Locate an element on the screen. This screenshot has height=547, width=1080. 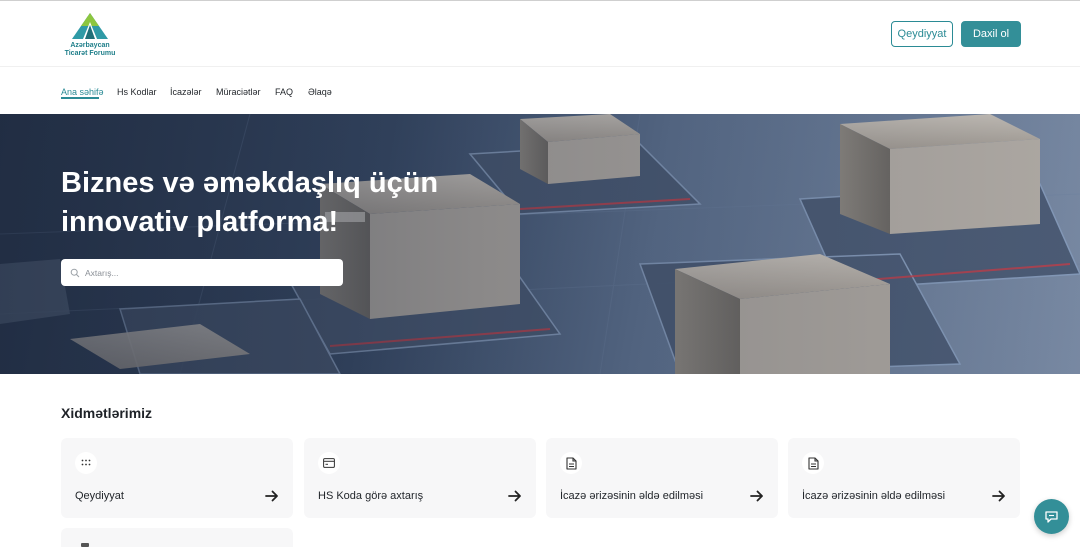
service-card-permit-application: İcazə ərizəsinin əldə edilməsi is located at coordinates (662, 478).